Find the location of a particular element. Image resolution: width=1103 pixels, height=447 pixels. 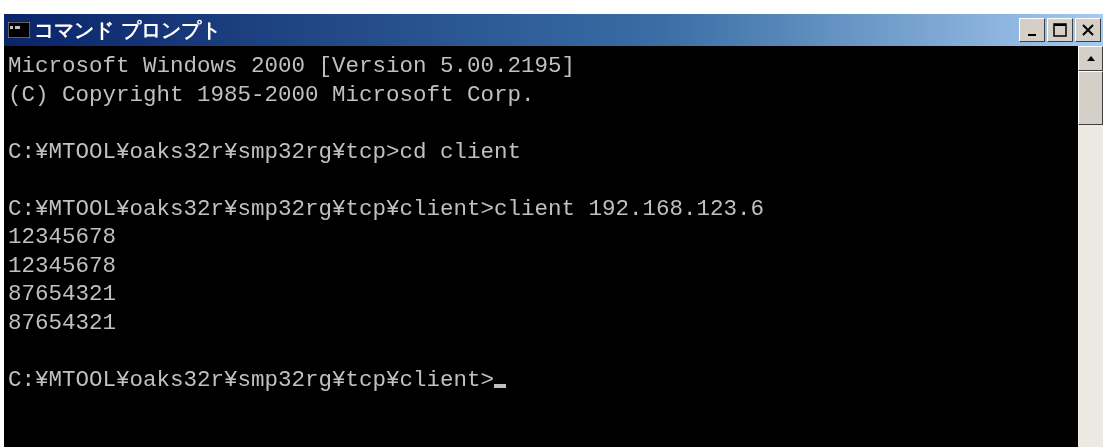

scroll-thumb is located at coordinates (1090, 98).